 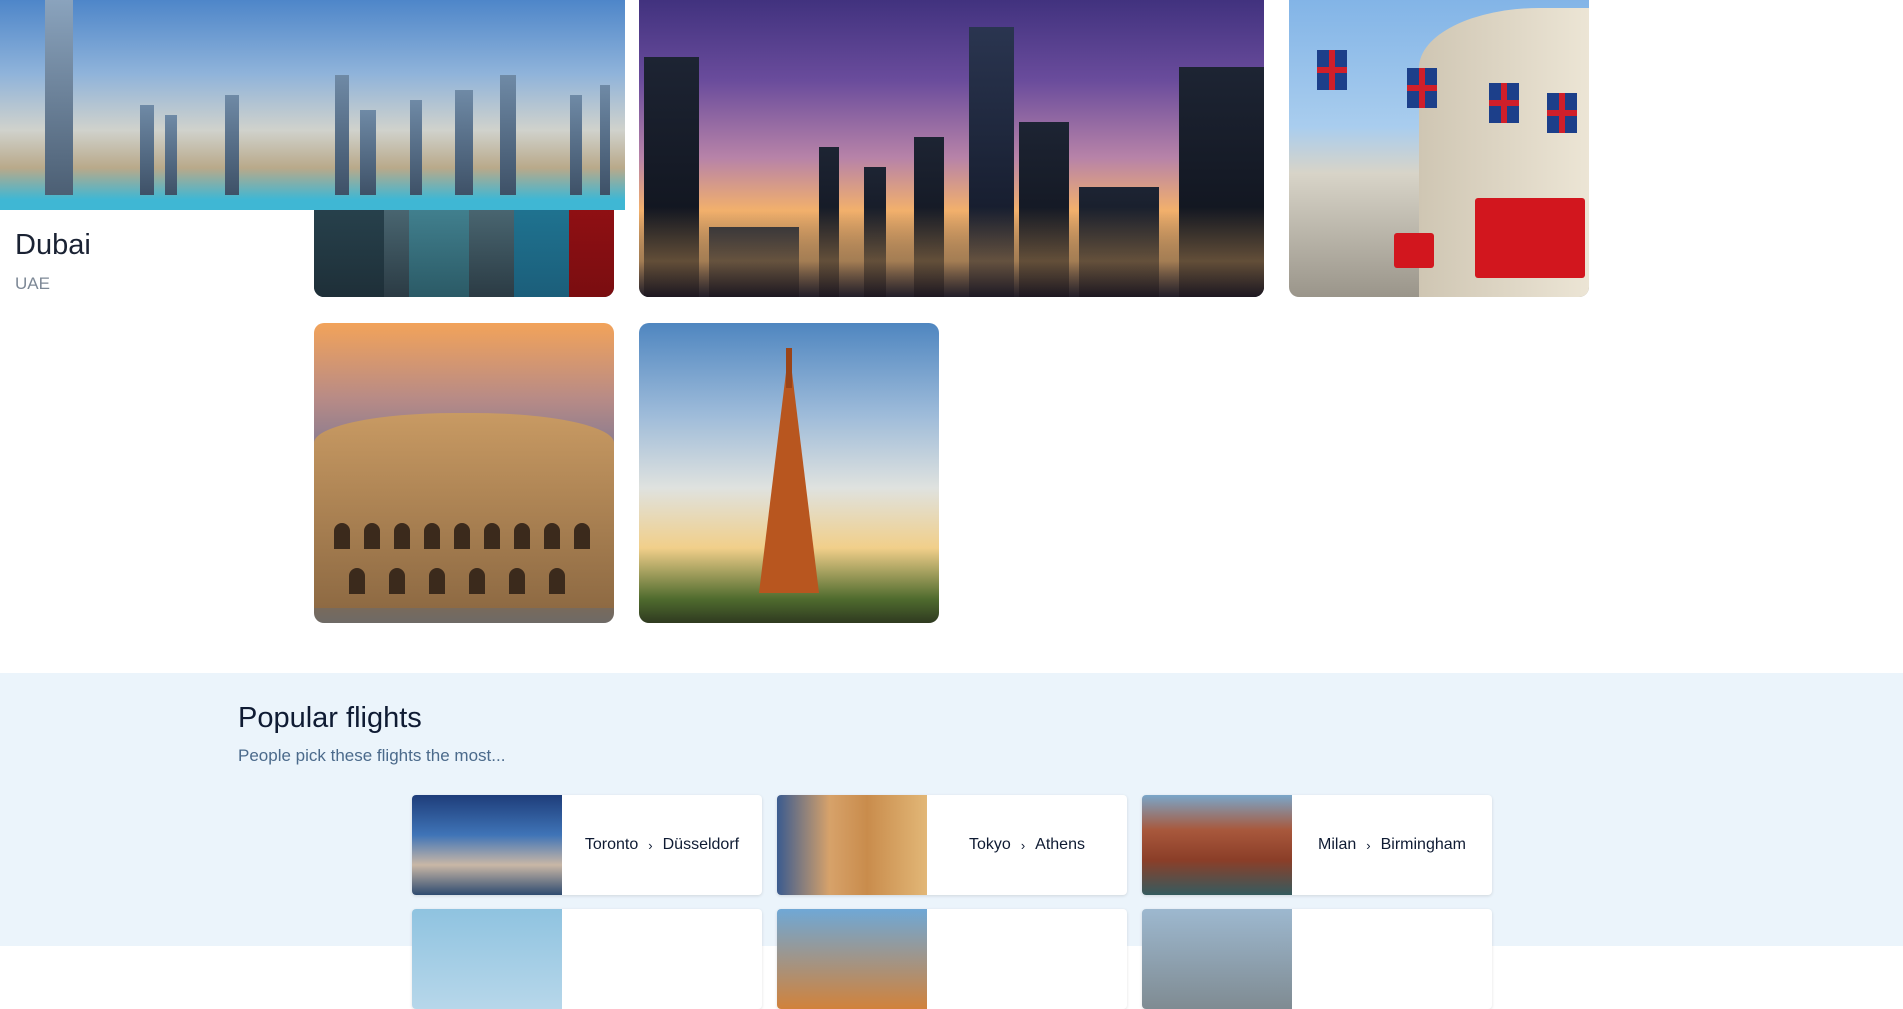 I want to click on route-destination: Athens, so click(x=1060, y=844).